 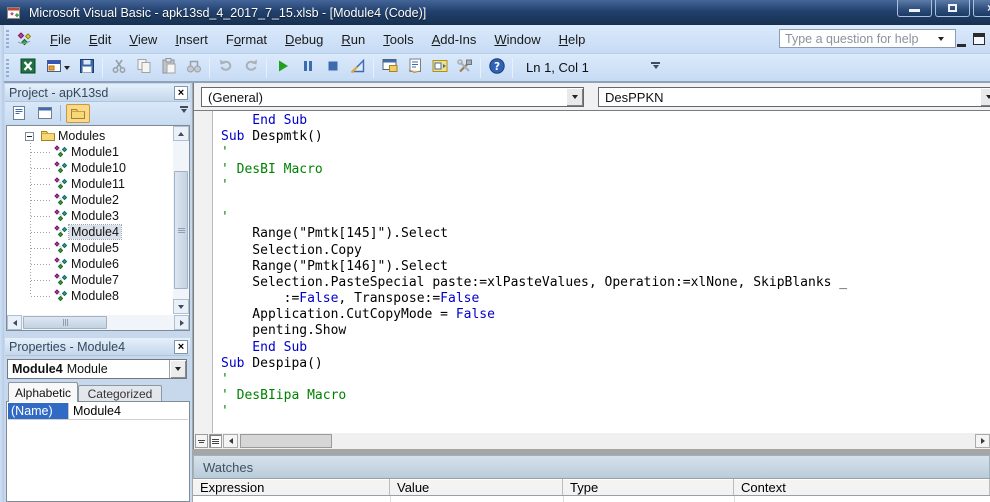 What do you see at coordinates (979, 39) in the screenshot?
I see `mdi-restore-button` at bounding box center [979, 39].